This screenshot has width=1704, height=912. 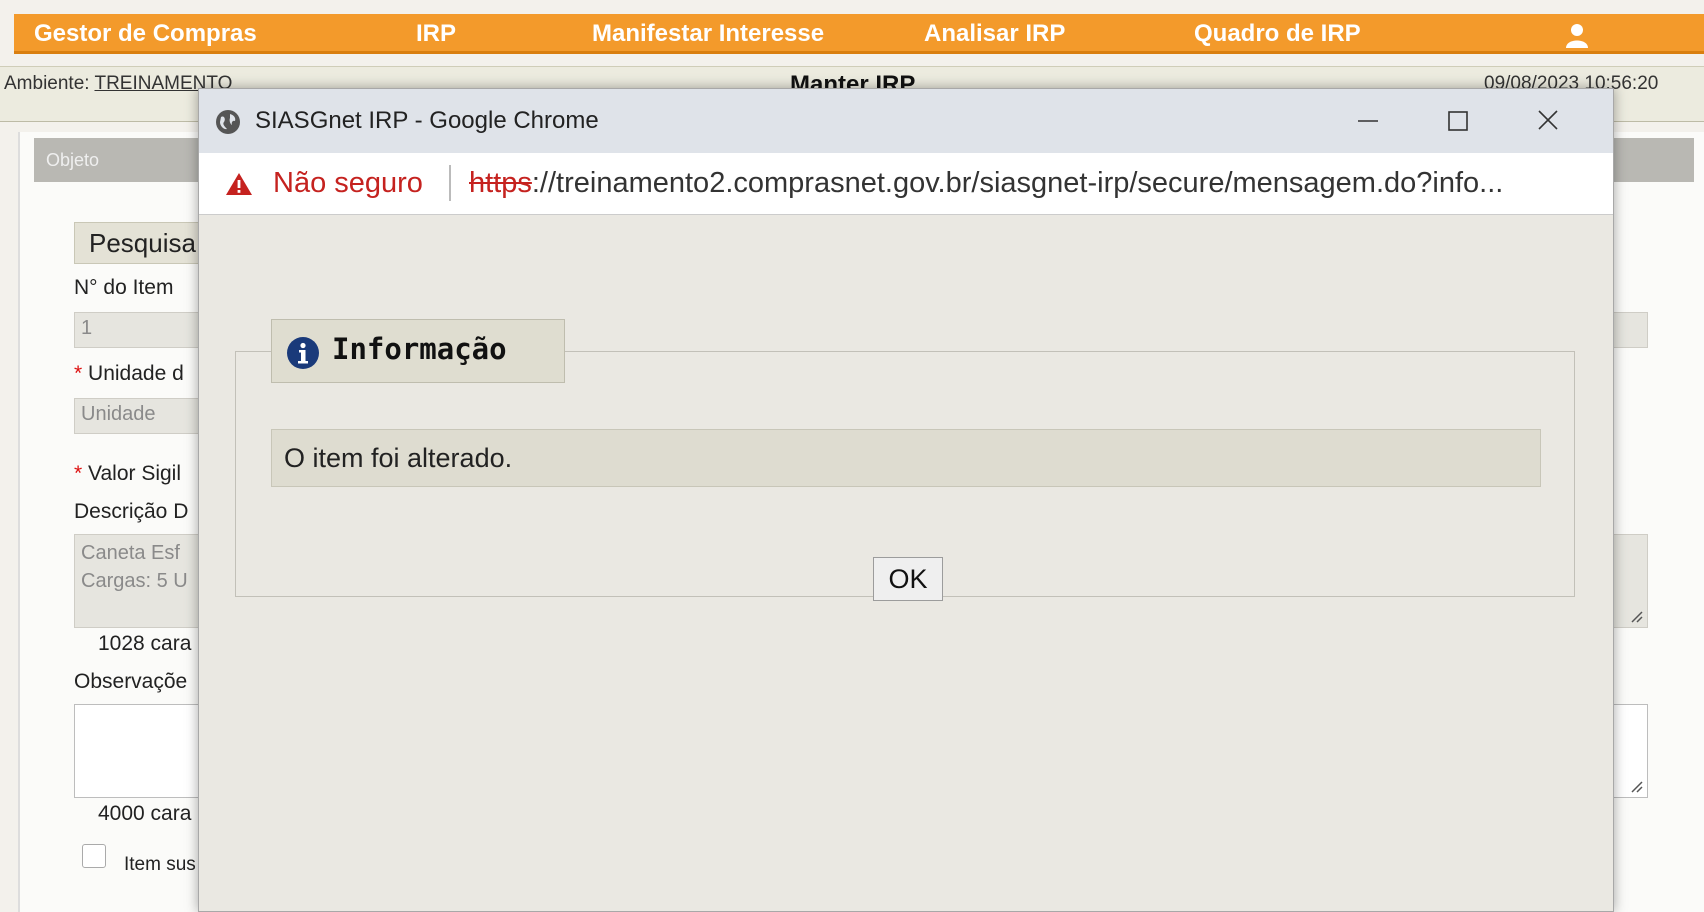 I want to click on user-icon, so click(x=1577, y=35).